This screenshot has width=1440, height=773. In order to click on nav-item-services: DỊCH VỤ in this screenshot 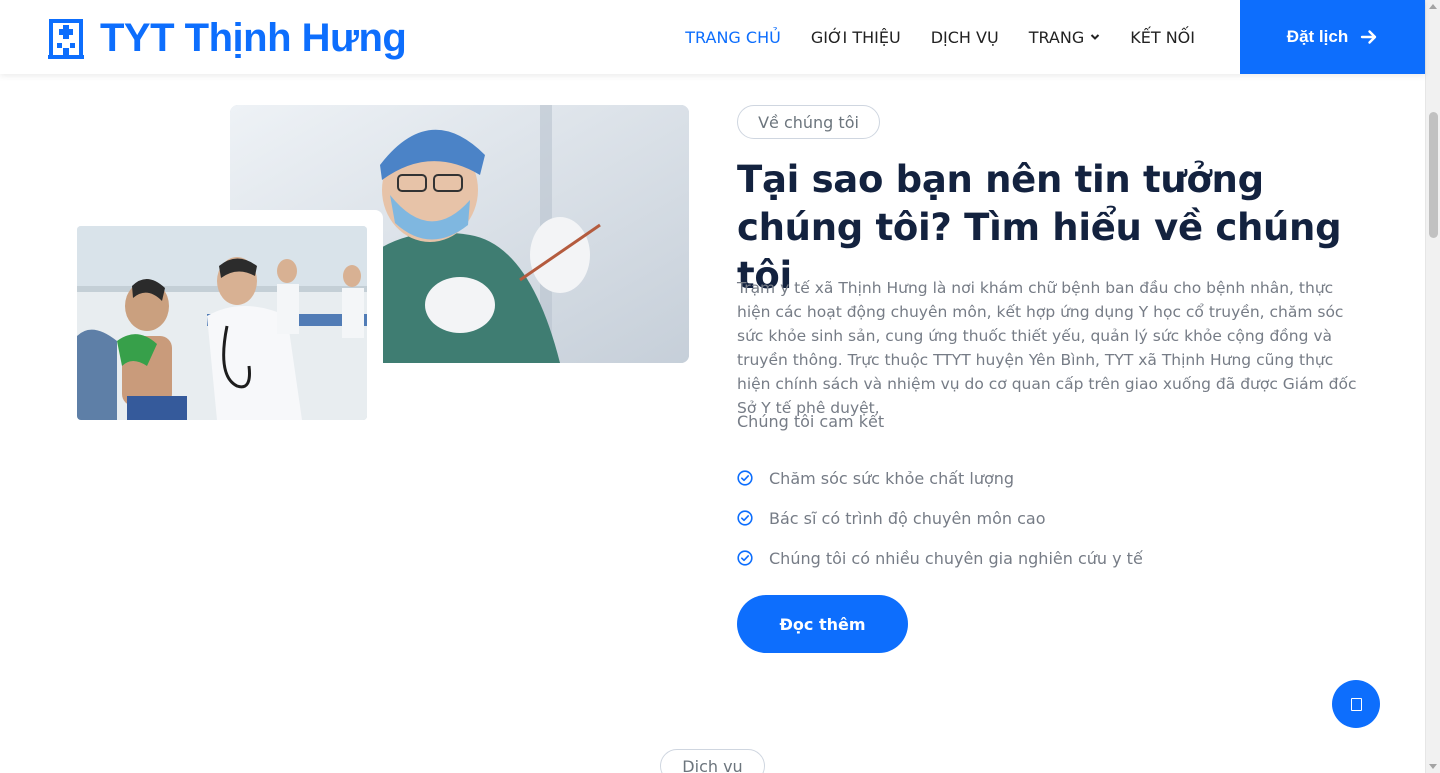, I will do `click(965, 37)`.